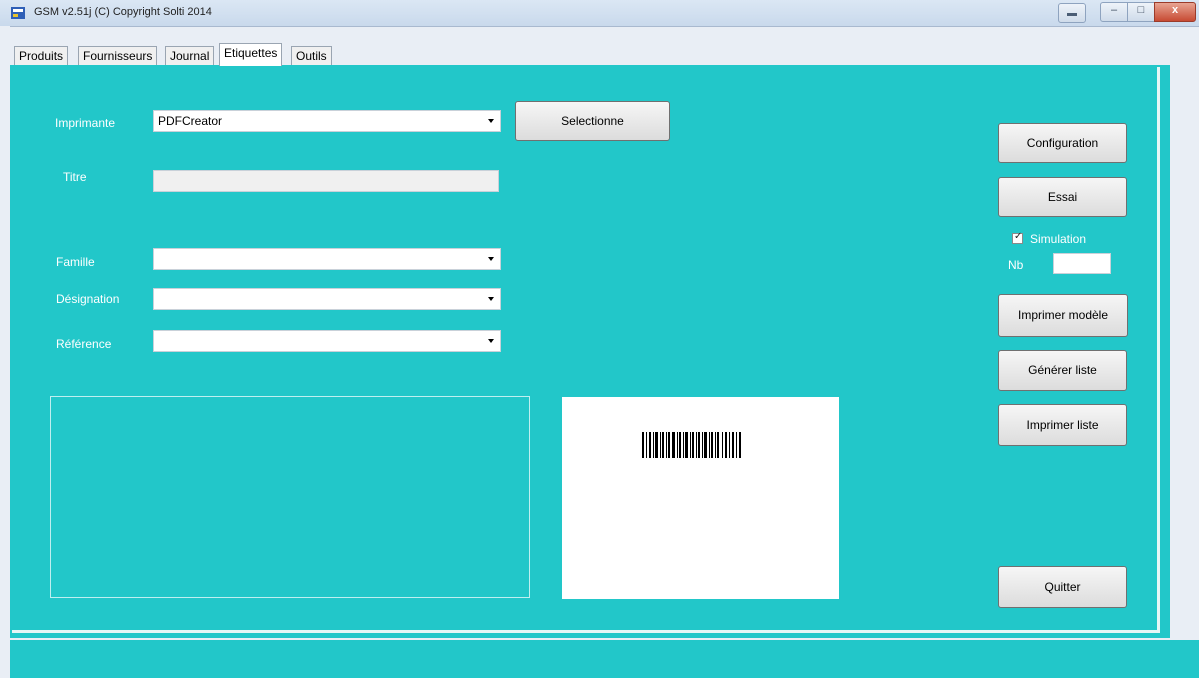 This screenshot has width=1199, height=678. I want to click on minimize-icon: –, so click(1114, 10).